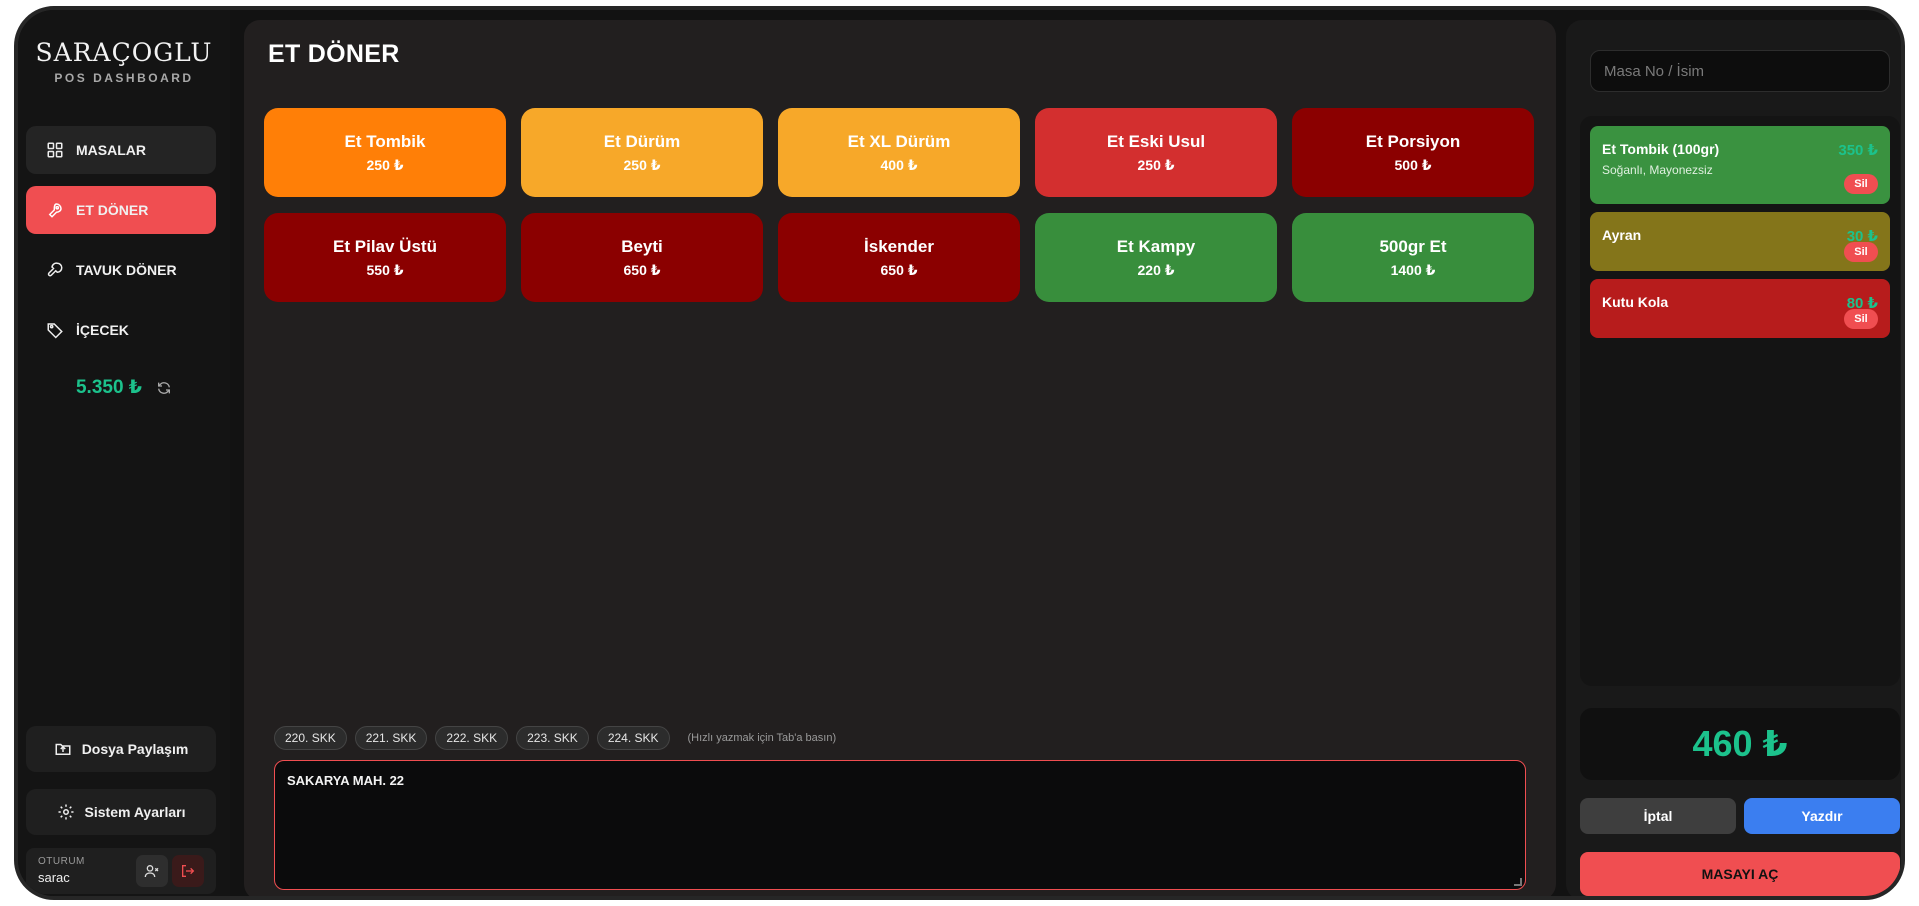 This screenshot has width=1919, height=906. I want to click on brand-logo: SARAÇOGLU, so click(124, 52).